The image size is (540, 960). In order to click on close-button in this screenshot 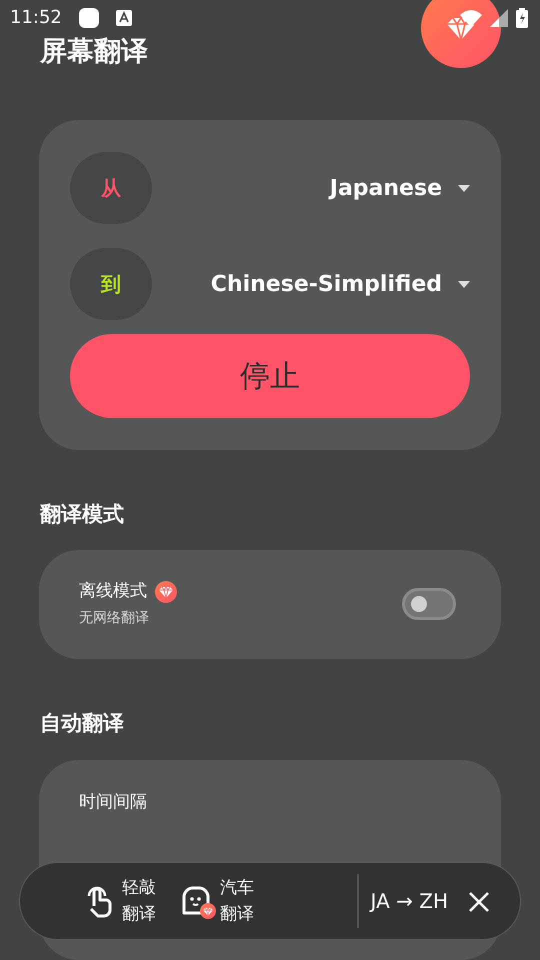, I will do `click(479, 901)`.